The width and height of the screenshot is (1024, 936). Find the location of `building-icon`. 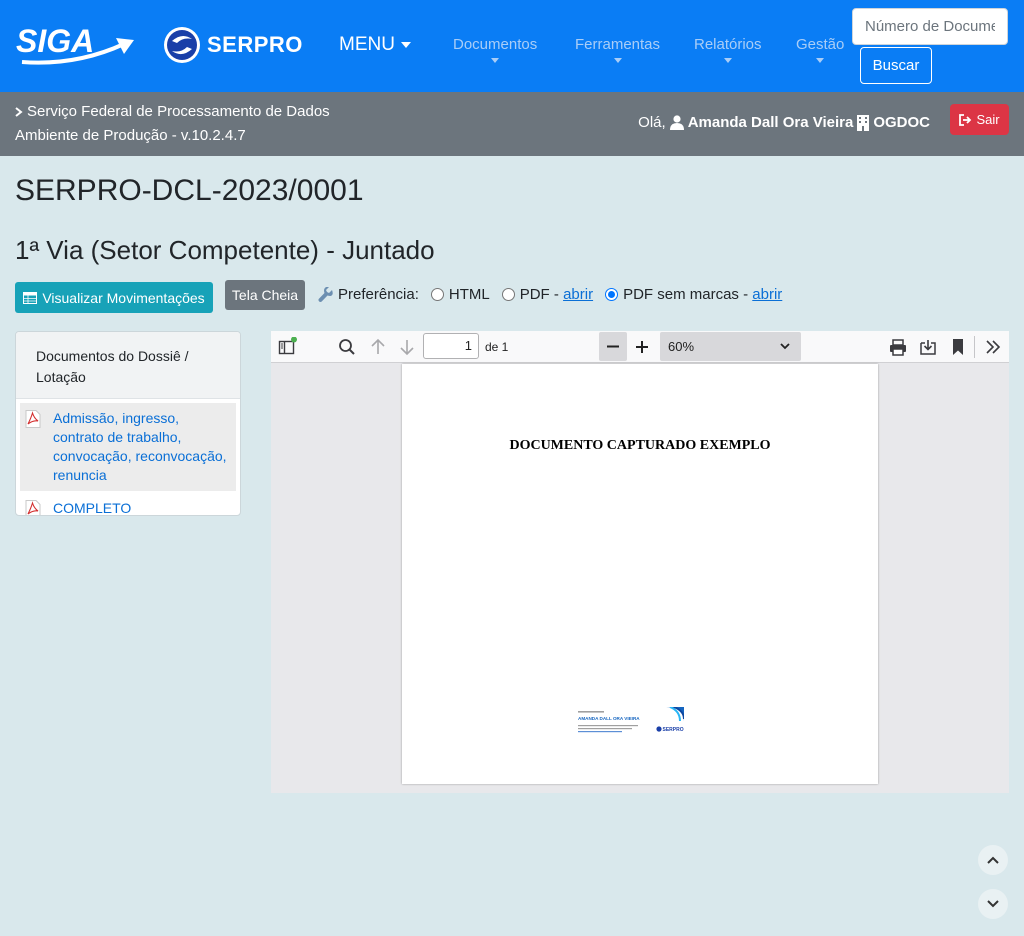

building-icon is located at coordinates (863, 122).